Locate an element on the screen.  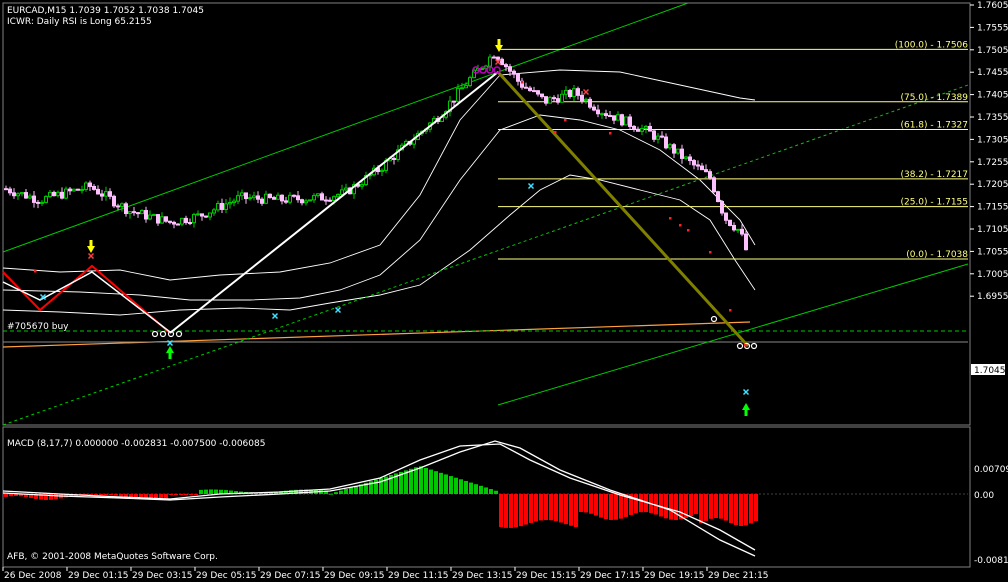
x-tick-label: 29 Dec 05:15 is located at coordinates (226, 576).